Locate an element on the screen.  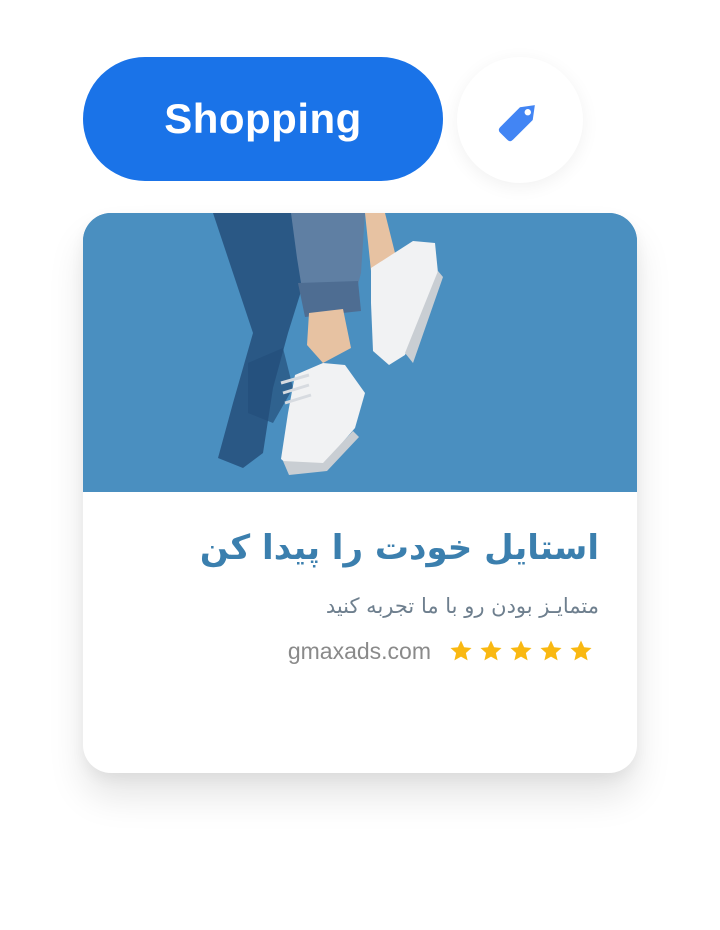
category-button: Shopping is located at coordinates (263, 119).